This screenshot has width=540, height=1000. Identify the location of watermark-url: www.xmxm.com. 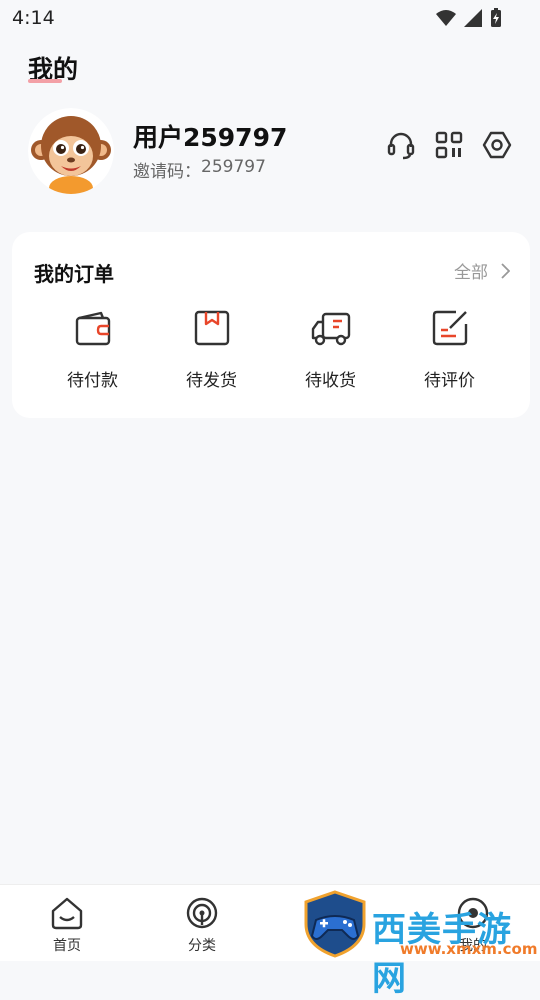
(469, 949).